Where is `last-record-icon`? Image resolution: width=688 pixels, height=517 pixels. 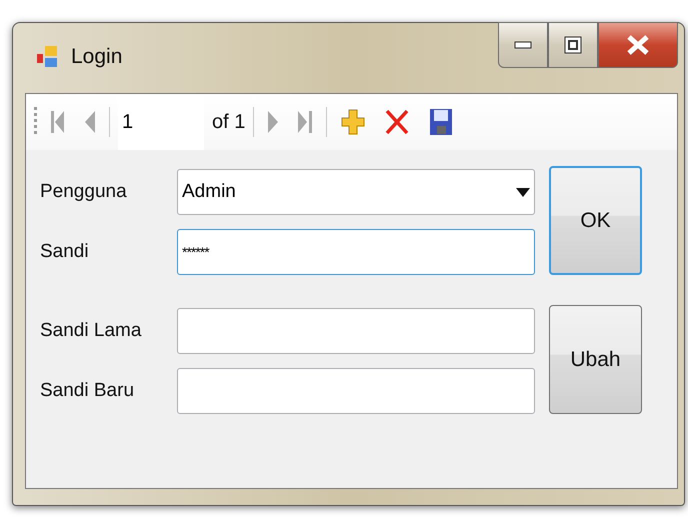 last-record-icon is located at coordinates (305, 122).